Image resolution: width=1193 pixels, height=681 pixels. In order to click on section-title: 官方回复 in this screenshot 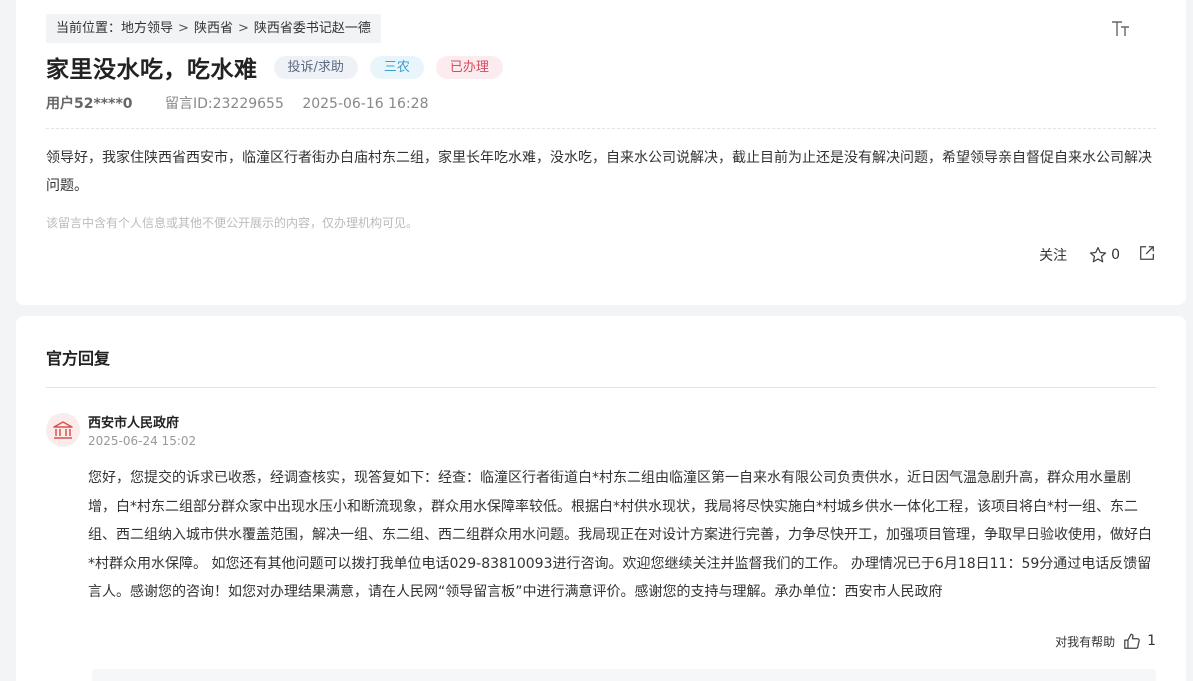, I will do `click(78, 358)`.